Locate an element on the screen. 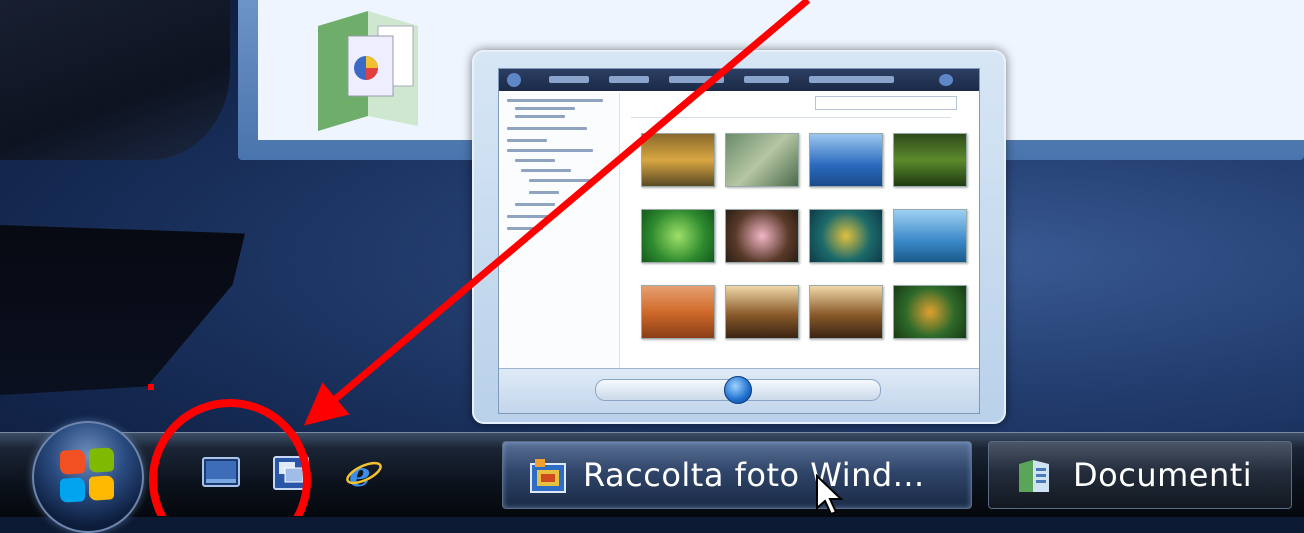  internet-explorer-icon: e is located at coordinates (364, 473).